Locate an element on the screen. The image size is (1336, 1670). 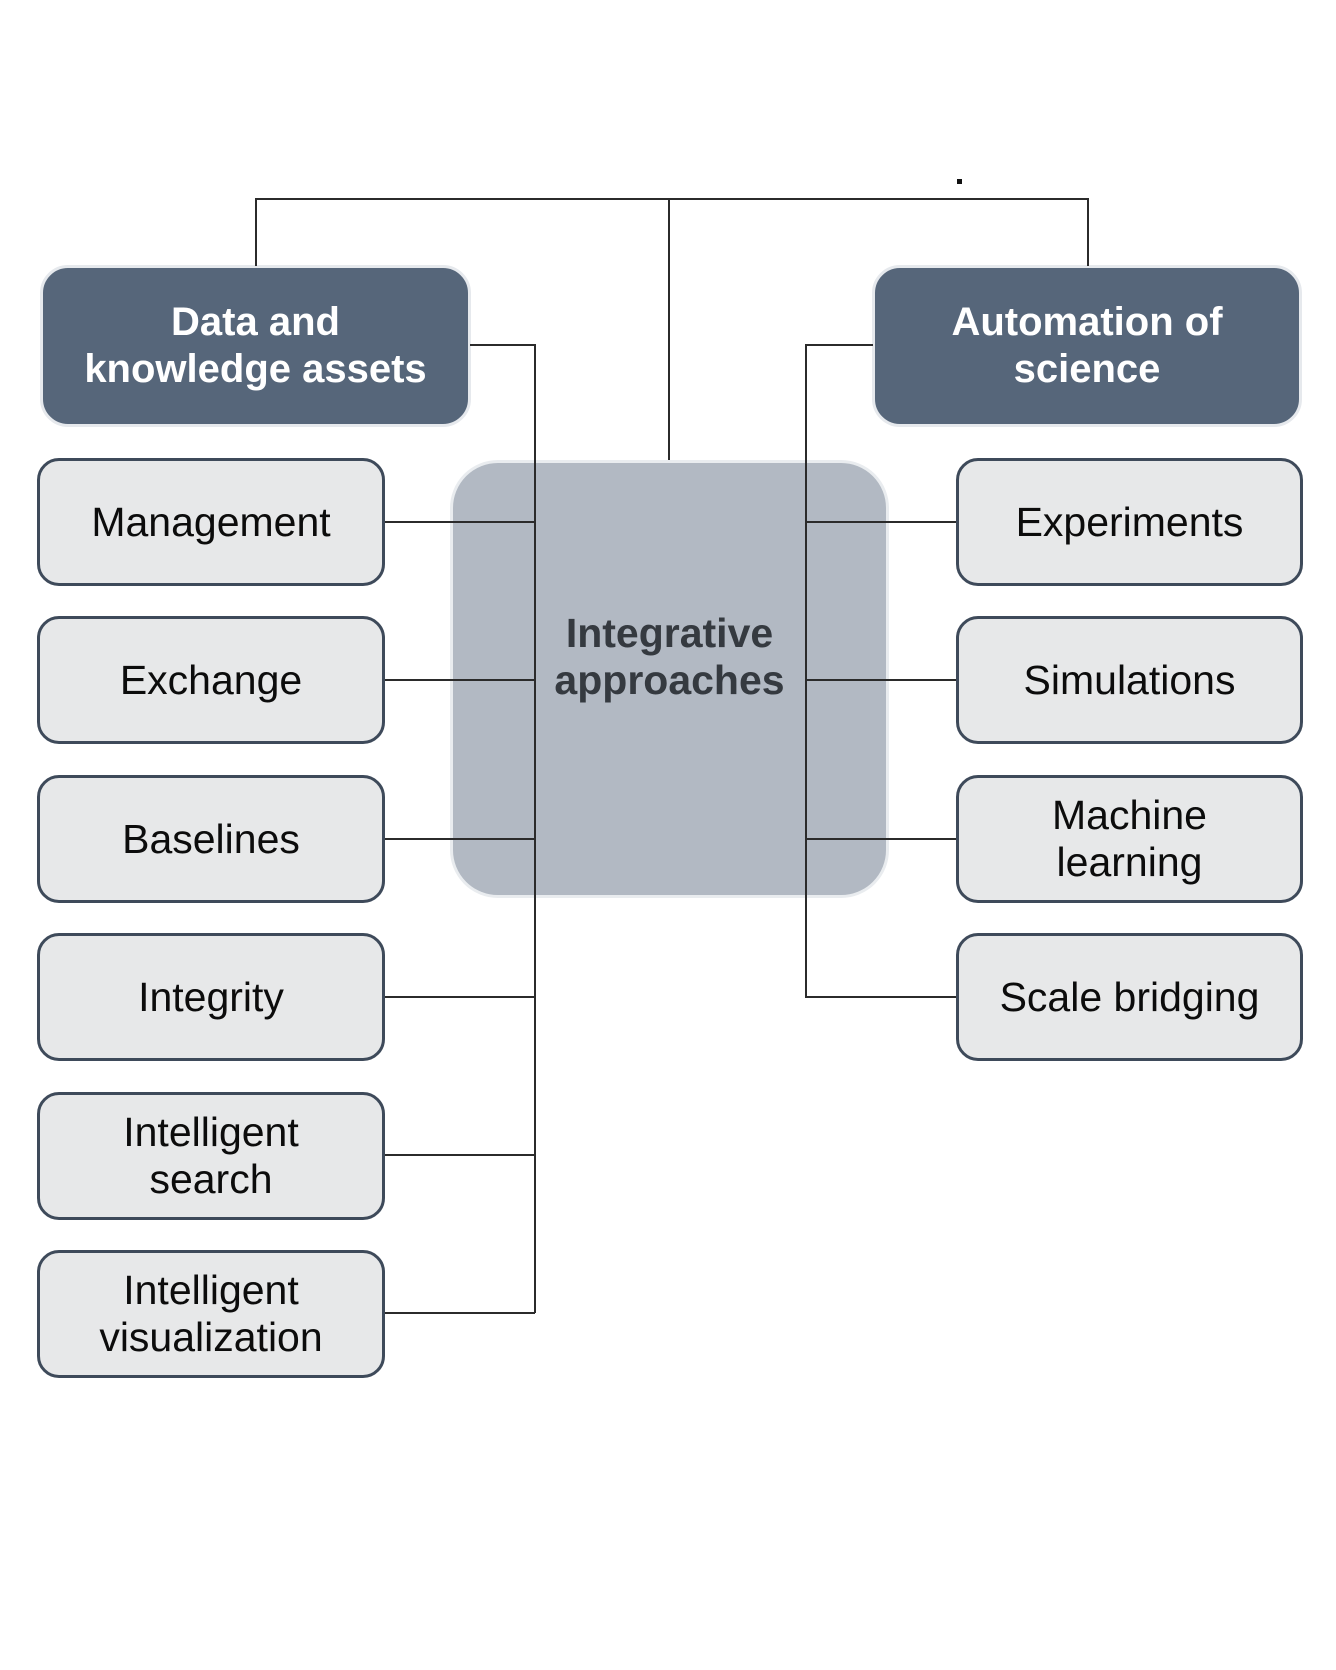
top-connector is located at coordinates (672, 232).